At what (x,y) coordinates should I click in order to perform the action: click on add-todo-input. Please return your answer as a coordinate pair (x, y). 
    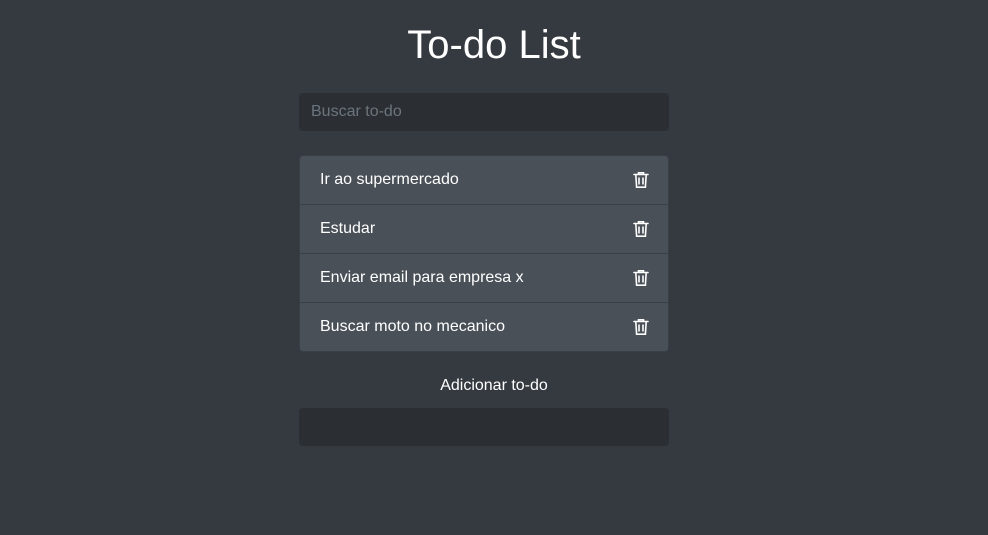
    Looking at the image, I should click on (484, 427).